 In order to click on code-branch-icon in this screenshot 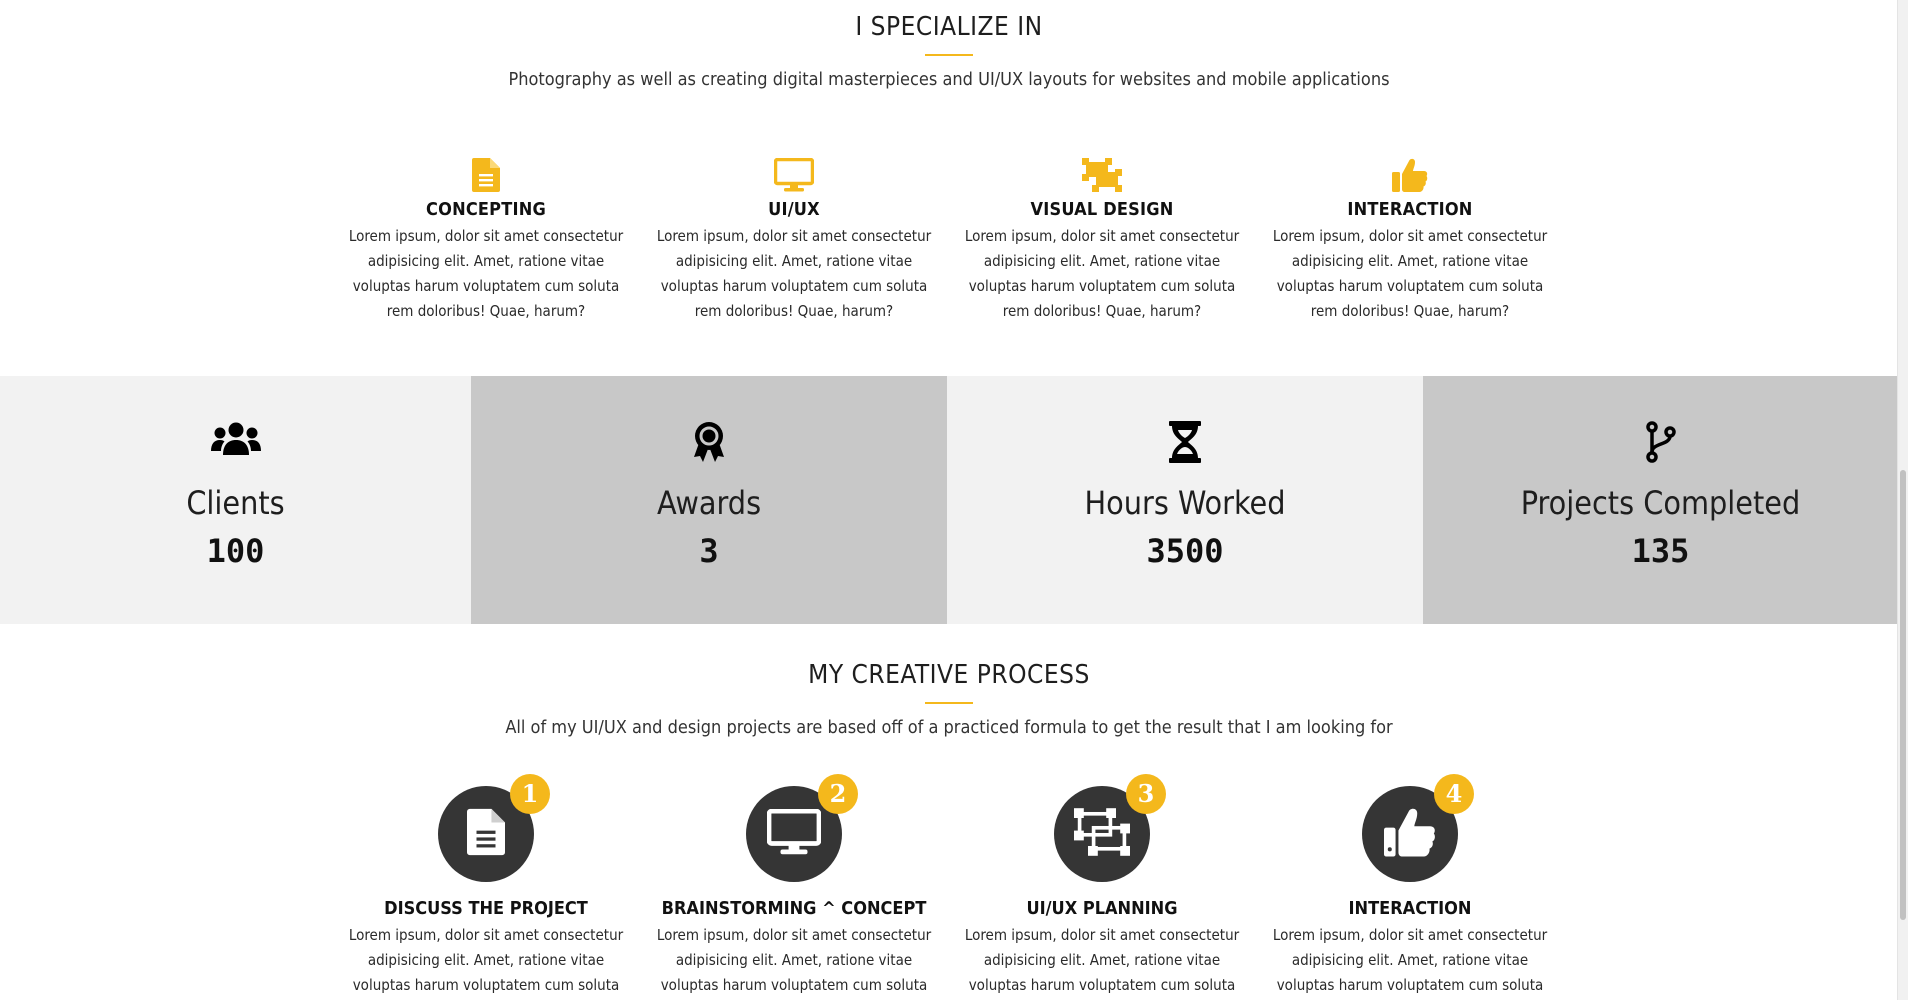, I will do `click(1660, 443)`.